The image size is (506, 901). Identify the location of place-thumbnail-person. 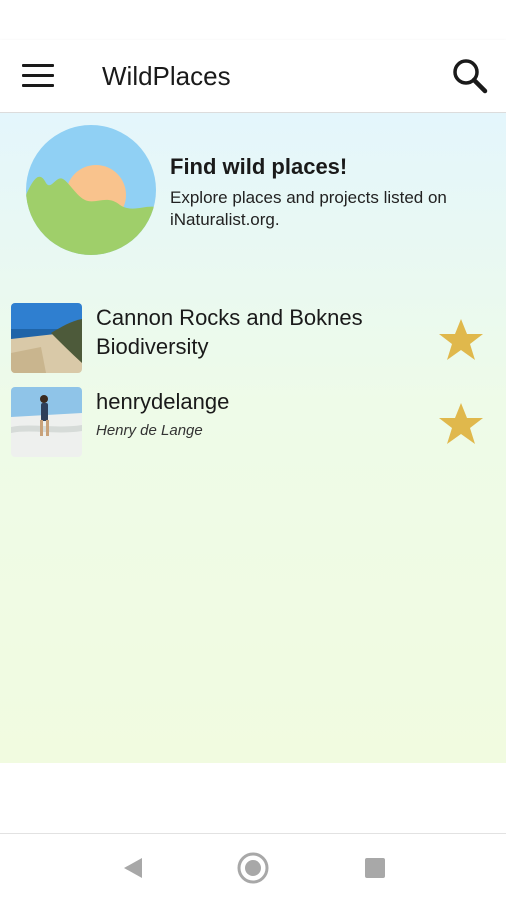
(46, 422).